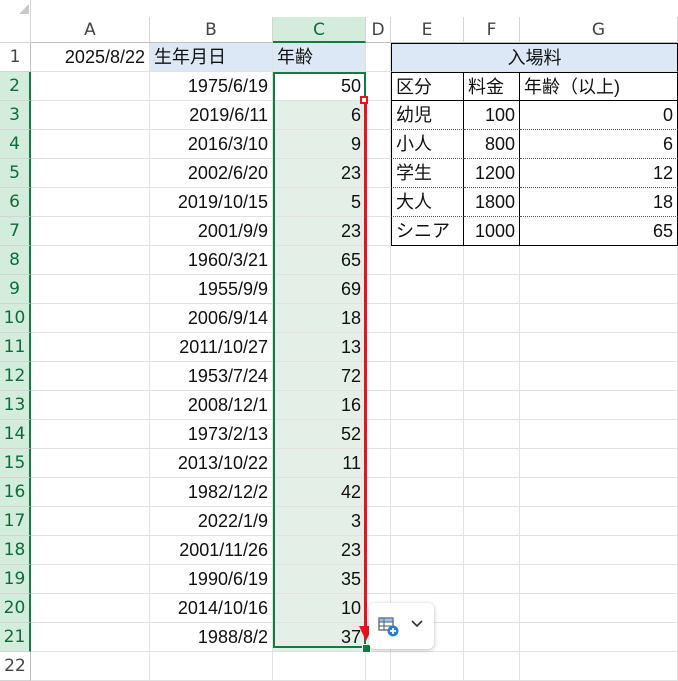  I want to click on column-header-c: C, so click(319, 30).